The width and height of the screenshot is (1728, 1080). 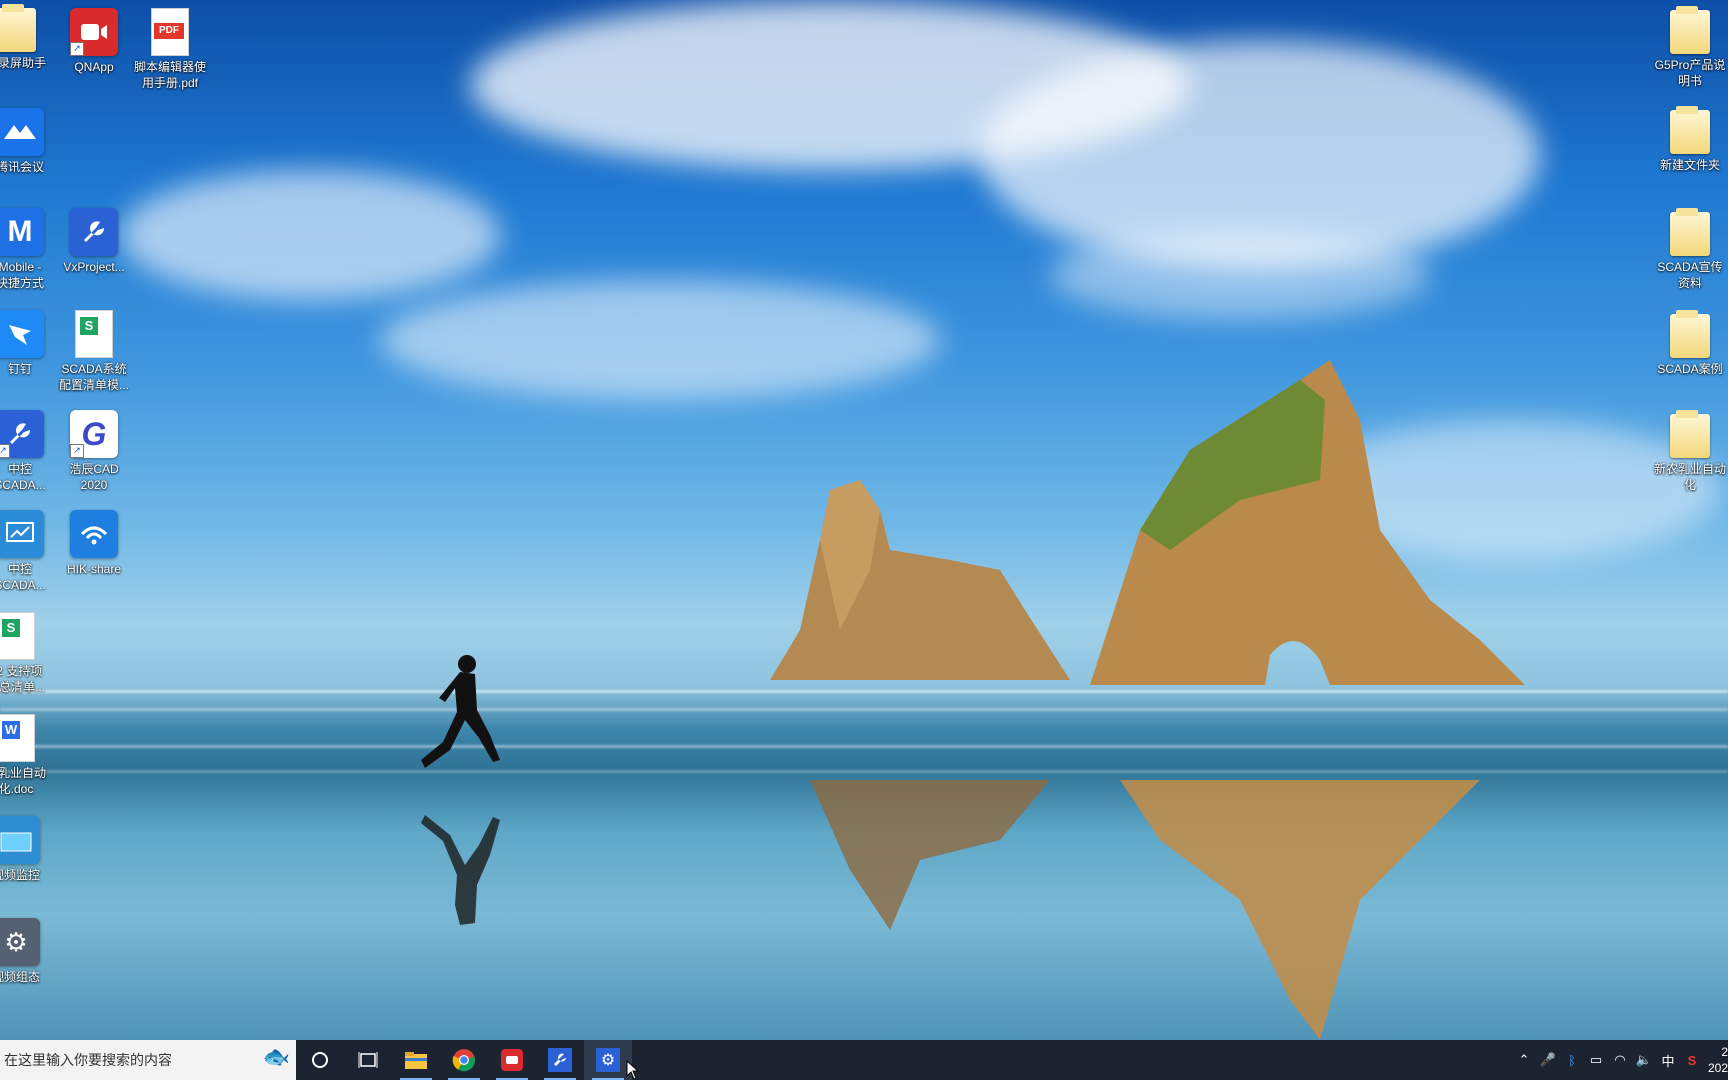 I want to click on runner-reflection, so click(x=460, y=870).